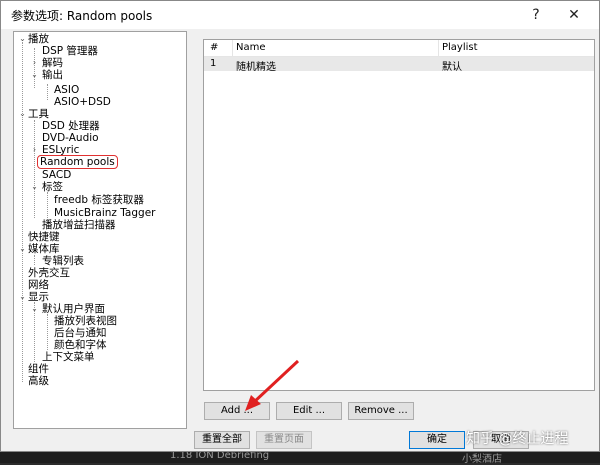 This screenshot has width=600, height=465. I want to click on tree-item-playlist-view: 播放列表视图, so click(85, 321).